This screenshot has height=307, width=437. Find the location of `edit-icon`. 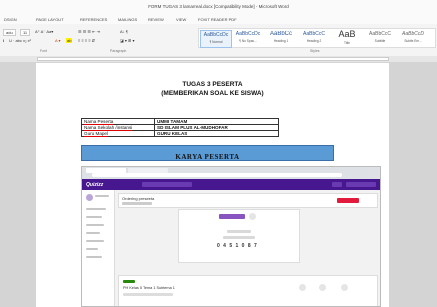

edit-icon is located at coordinates (322, 287).